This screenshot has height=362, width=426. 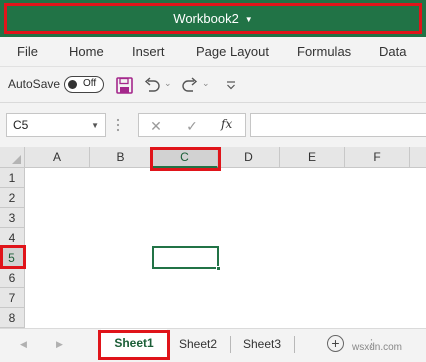 I want to click on formula-input, so click(x=338, y=125).